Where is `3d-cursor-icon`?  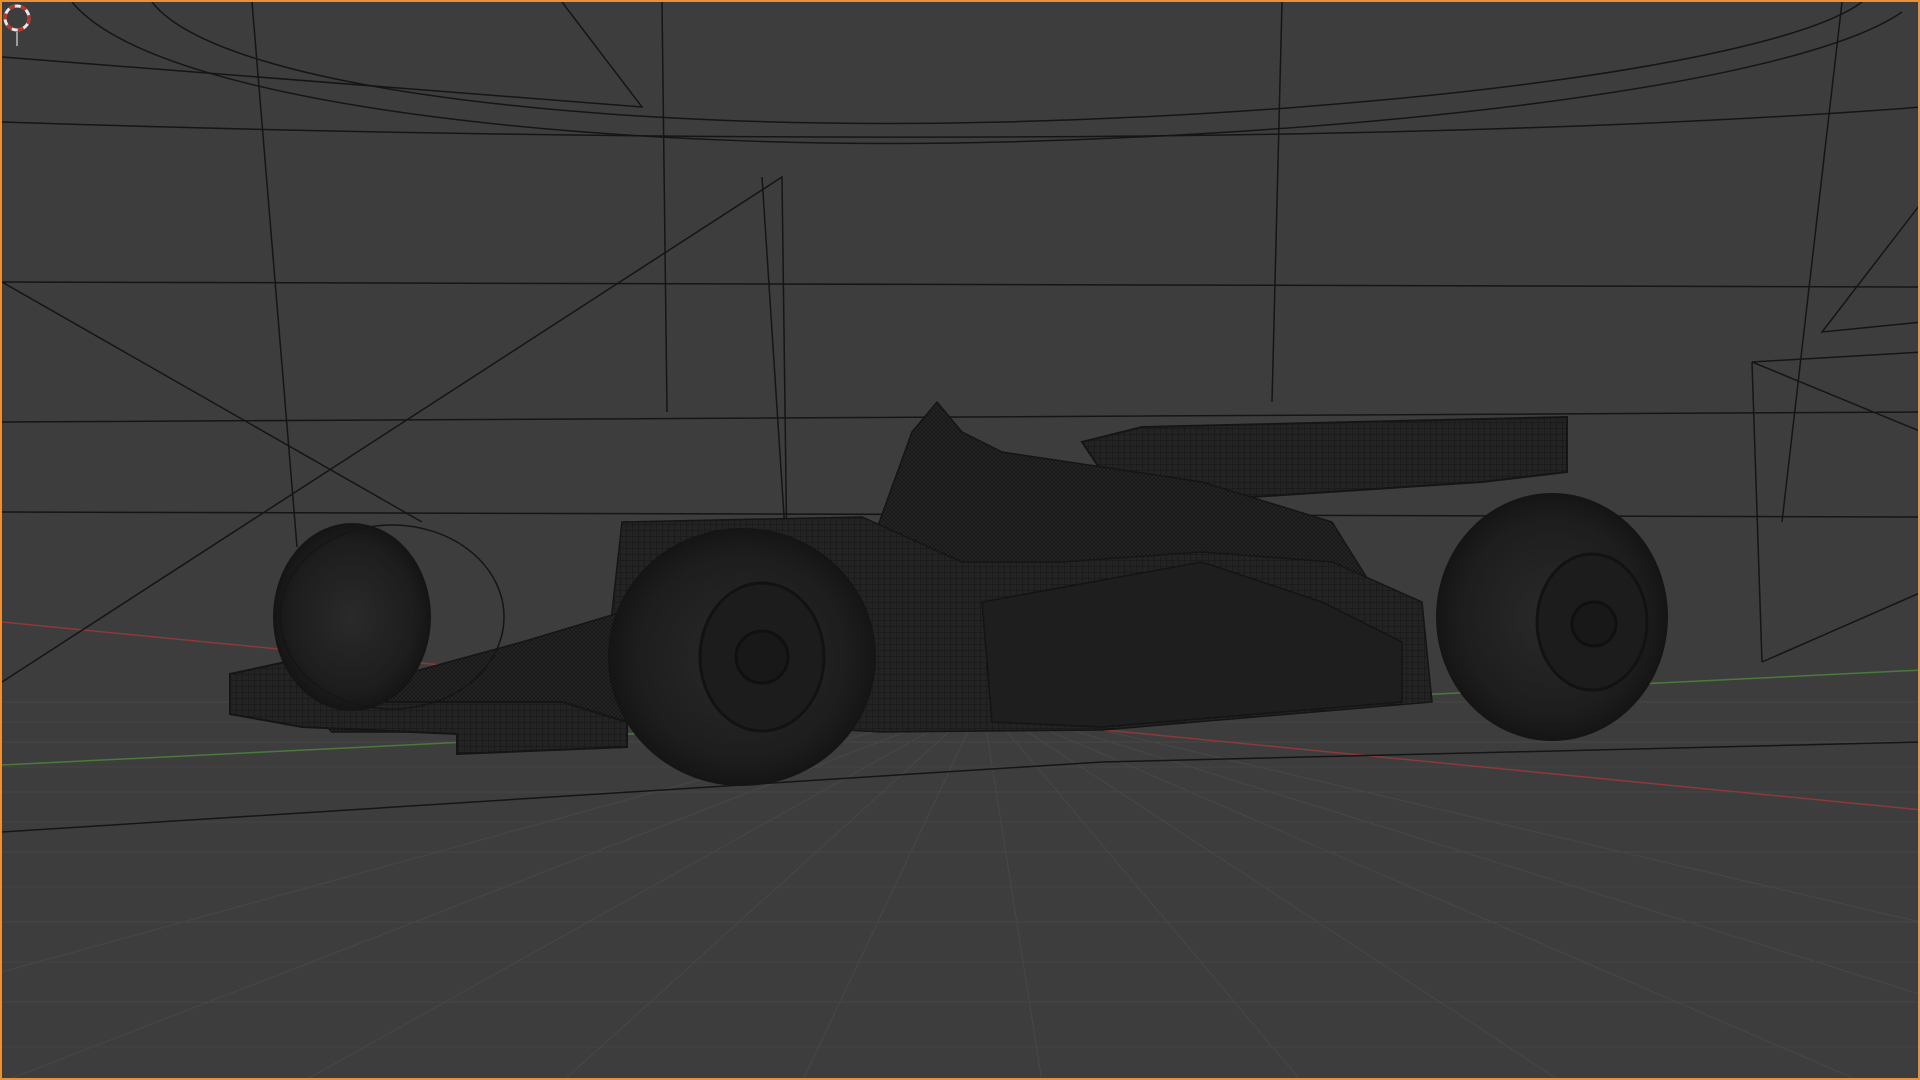
3d-cursor-icon is located at coordinates (19, 25).